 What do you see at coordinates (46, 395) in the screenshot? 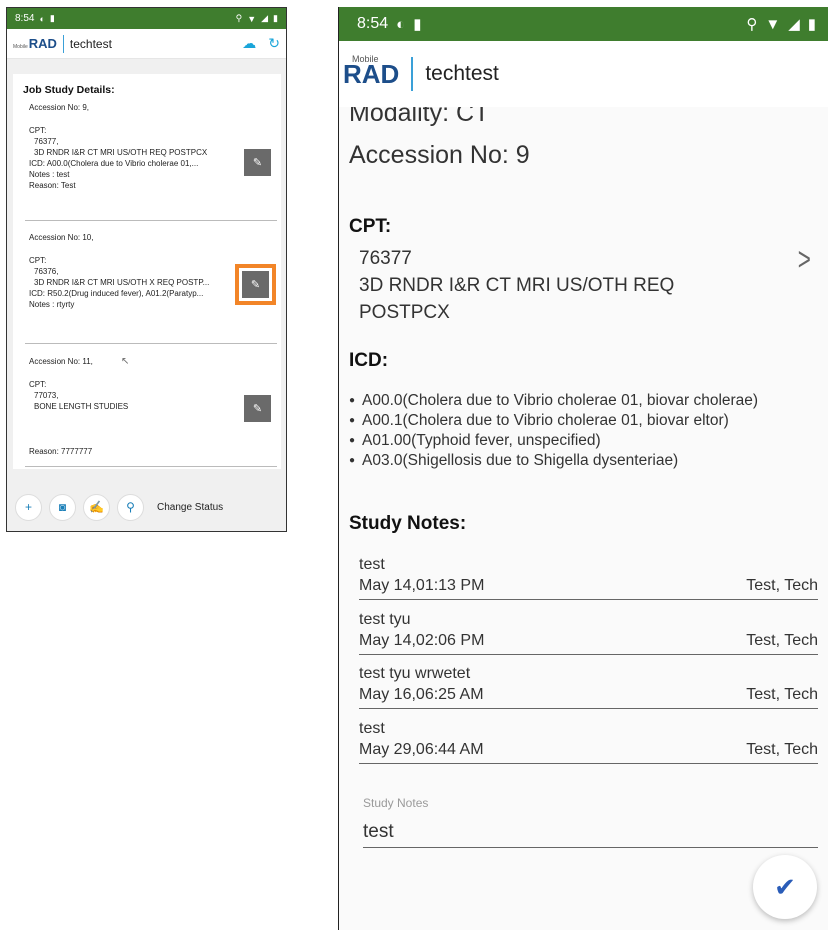
I see `cpt-code: 77073,` at bounding box center [46, 395].